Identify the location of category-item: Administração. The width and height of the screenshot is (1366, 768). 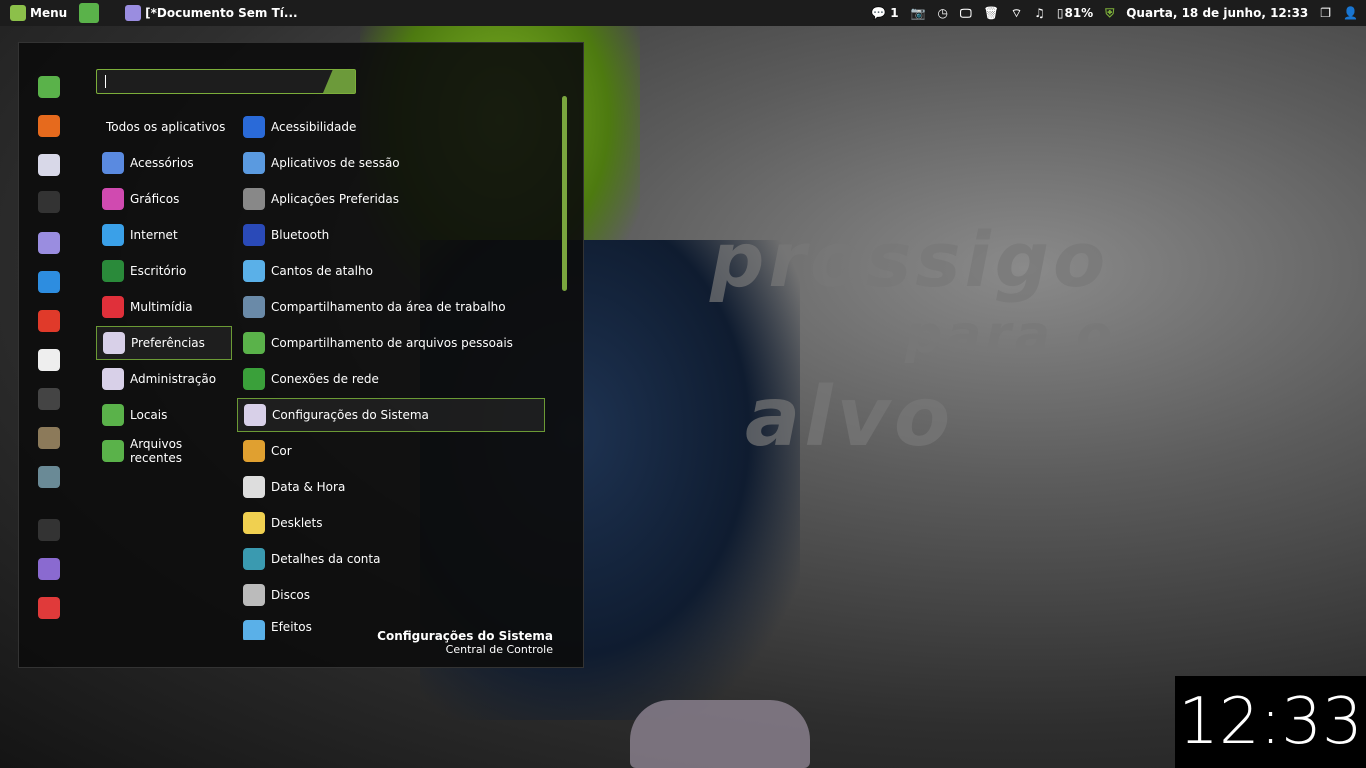
(164, 379).